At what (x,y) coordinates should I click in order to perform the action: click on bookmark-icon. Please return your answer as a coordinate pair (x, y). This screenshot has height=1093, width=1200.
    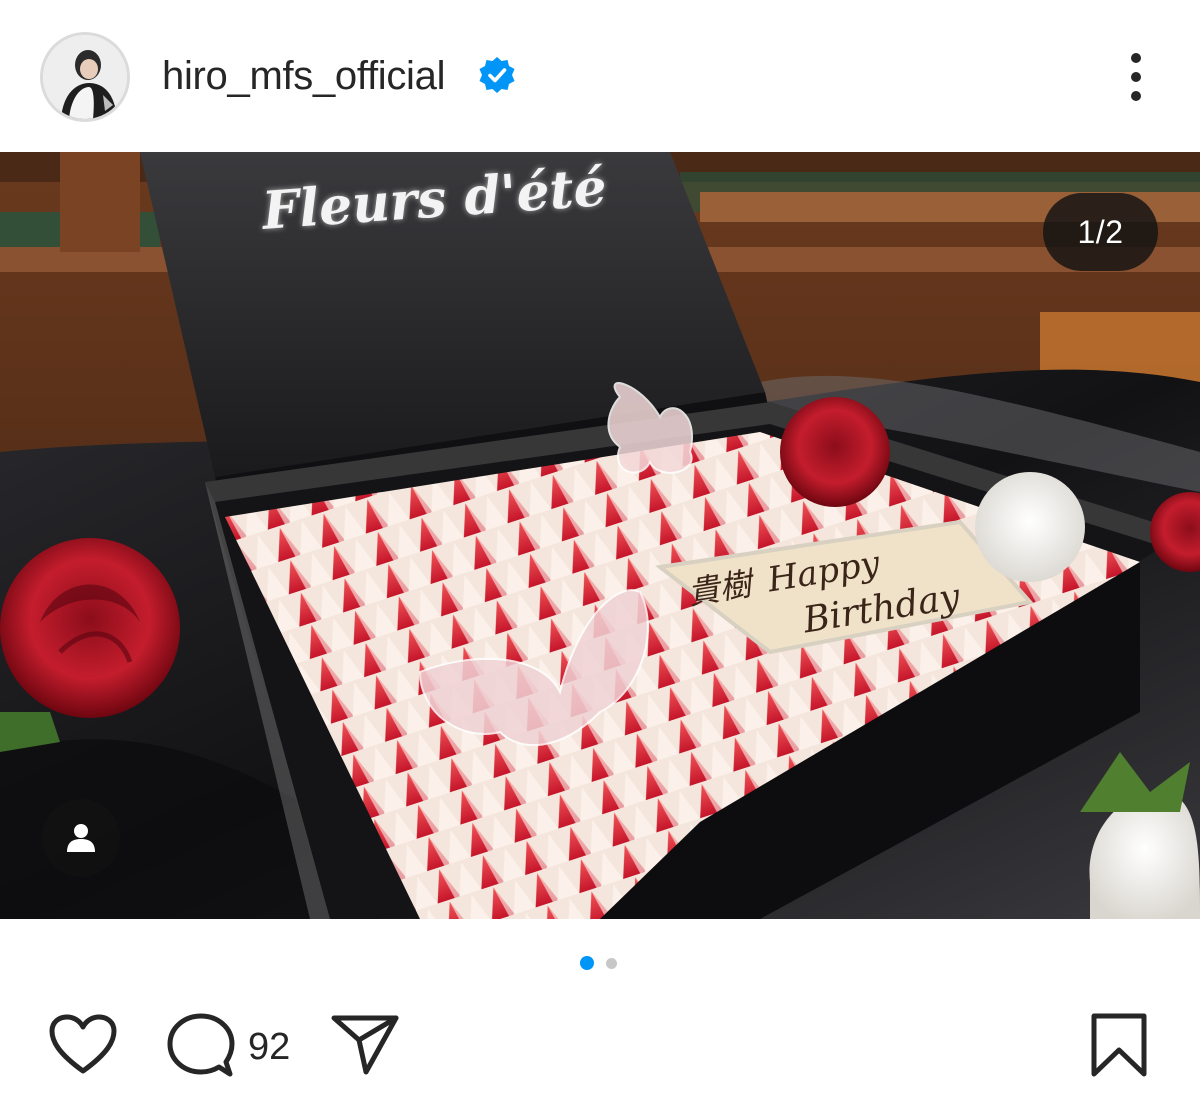
    Looking at the image, I should click on (1119, 1045).